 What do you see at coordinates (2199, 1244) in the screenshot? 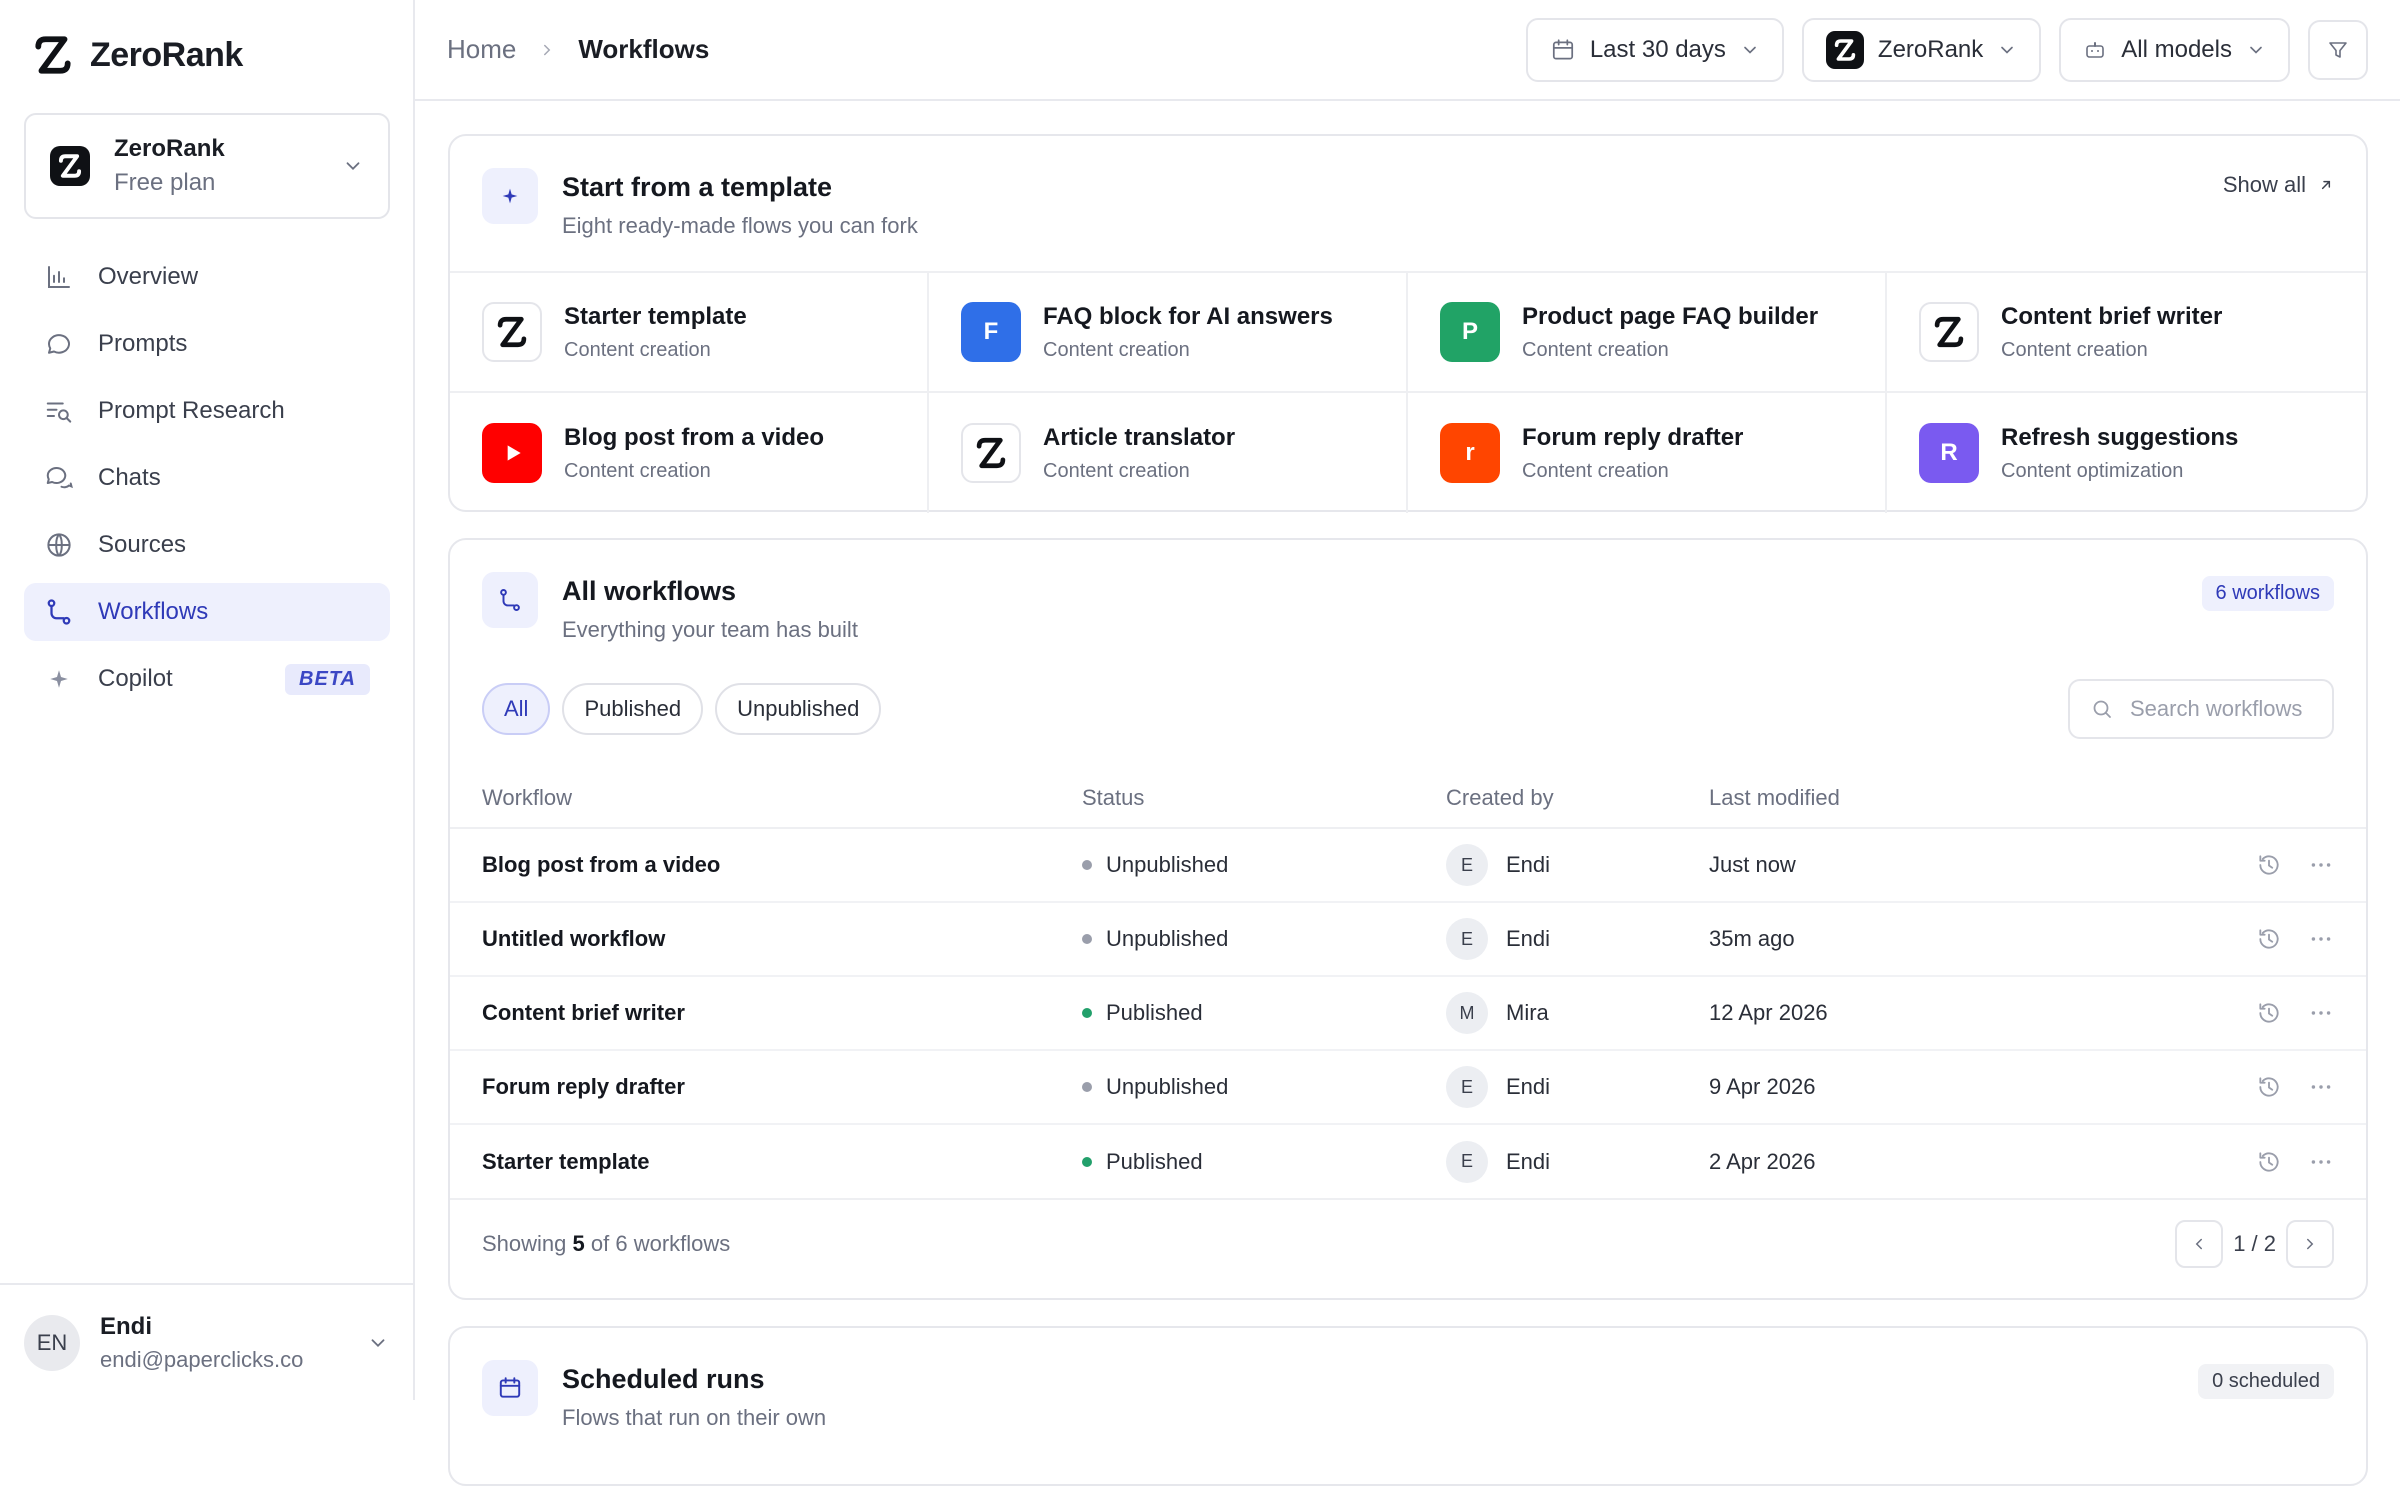
I see `prev-page-button` at bounding box center [2199, 1244].